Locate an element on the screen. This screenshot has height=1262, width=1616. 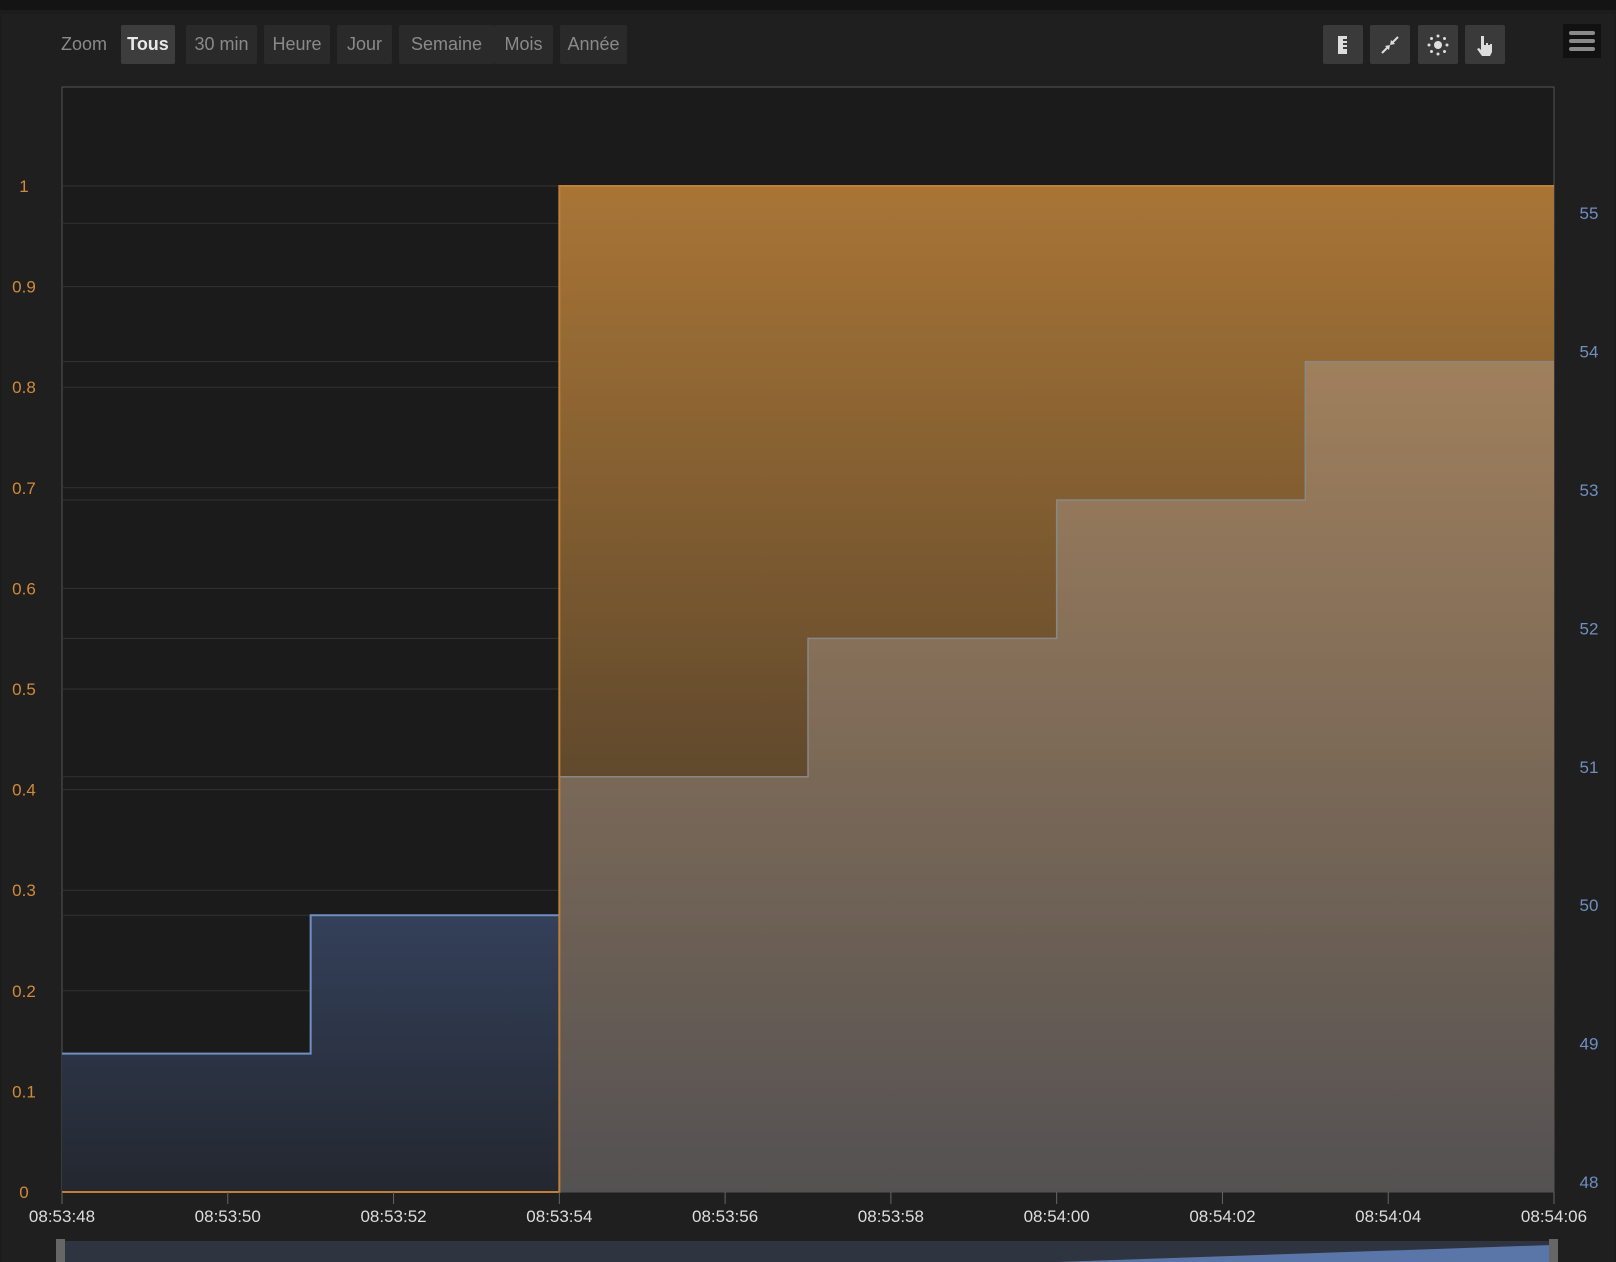
navigator-left-handle is located at coordinates (60, 1250).